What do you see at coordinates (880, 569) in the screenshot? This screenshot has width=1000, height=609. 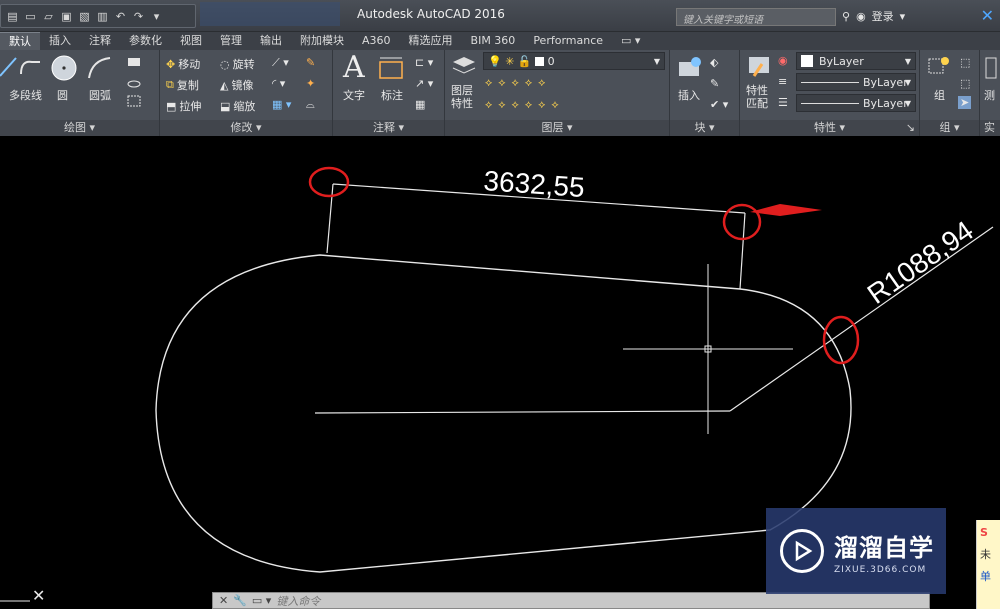 I see `watermark-subtitle: ZIXUE.3D66.COM` at bounding box center [880, 569].